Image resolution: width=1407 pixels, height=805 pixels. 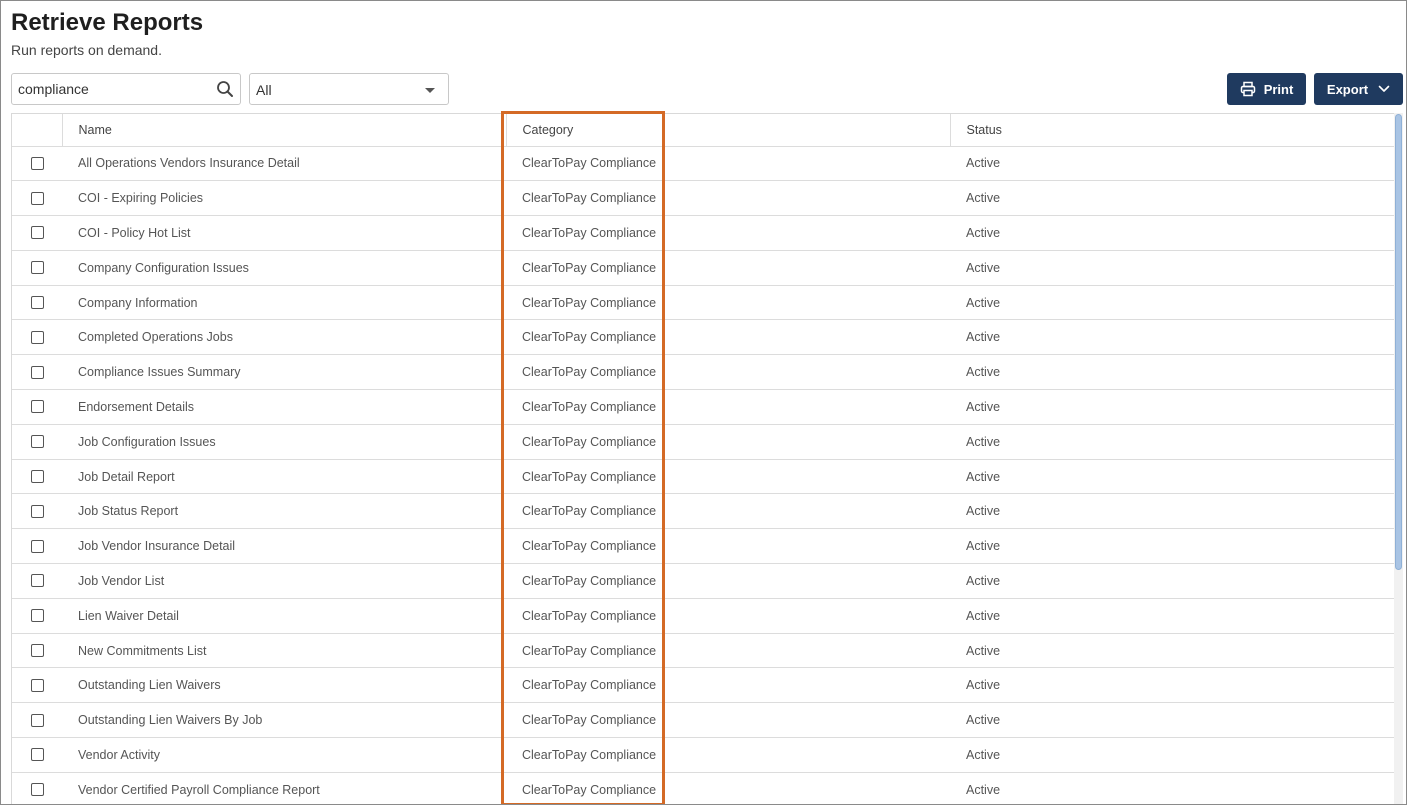 What do you see at coordinates (1398, 342) in the screenshot?
I see `scroll-thumb` at bounding box center [1398, 342].